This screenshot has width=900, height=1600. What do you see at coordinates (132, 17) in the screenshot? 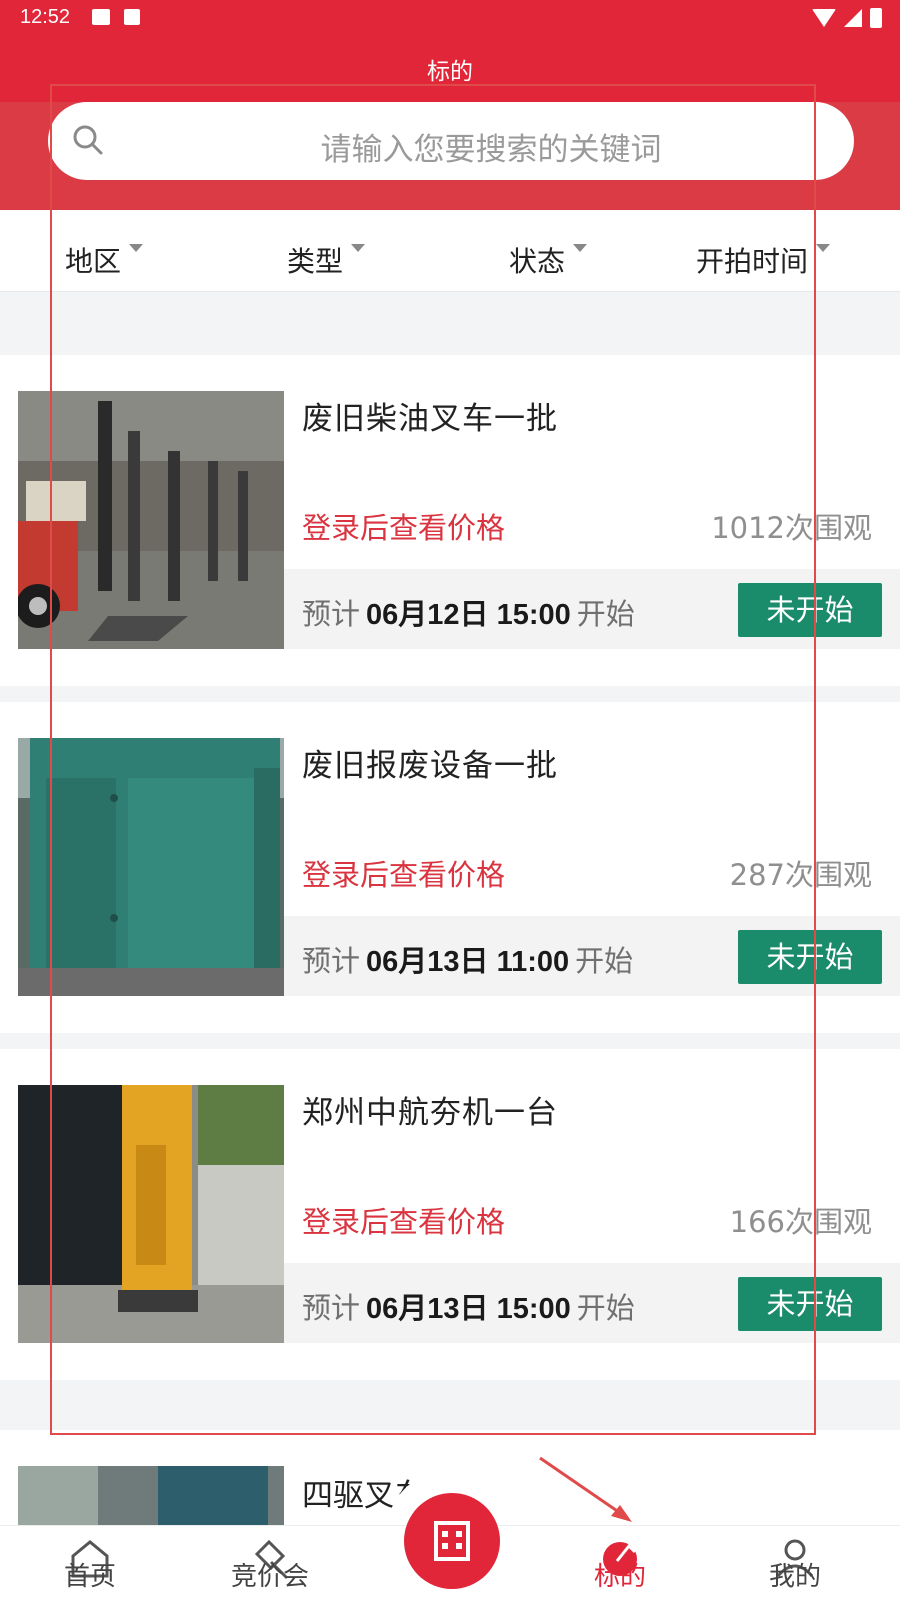
I see `app-notification-icon` at bounding box center [132, 17].